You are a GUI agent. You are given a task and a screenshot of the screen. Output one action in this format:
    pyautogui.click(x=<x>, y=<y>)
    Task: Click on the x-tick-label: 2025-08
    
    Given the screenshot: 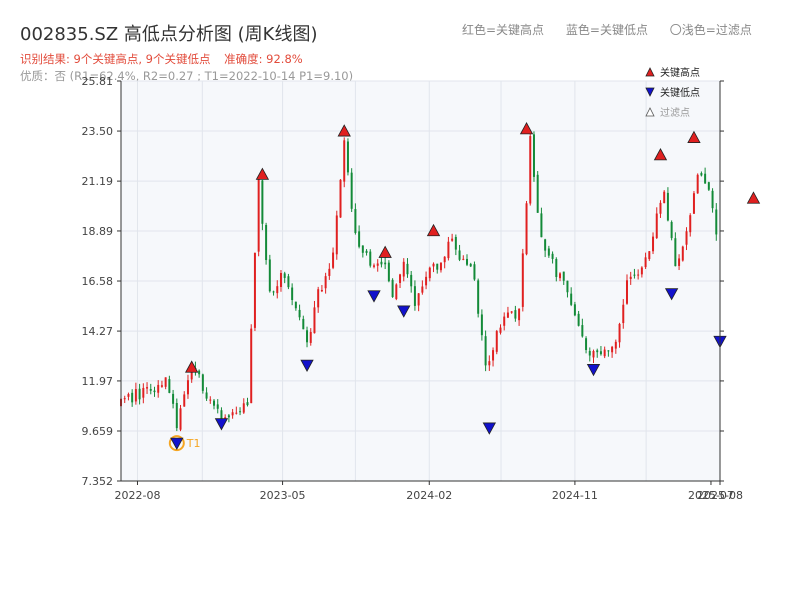 What is the action you would take?
    pyautogui.click(x=720, y=495)
    